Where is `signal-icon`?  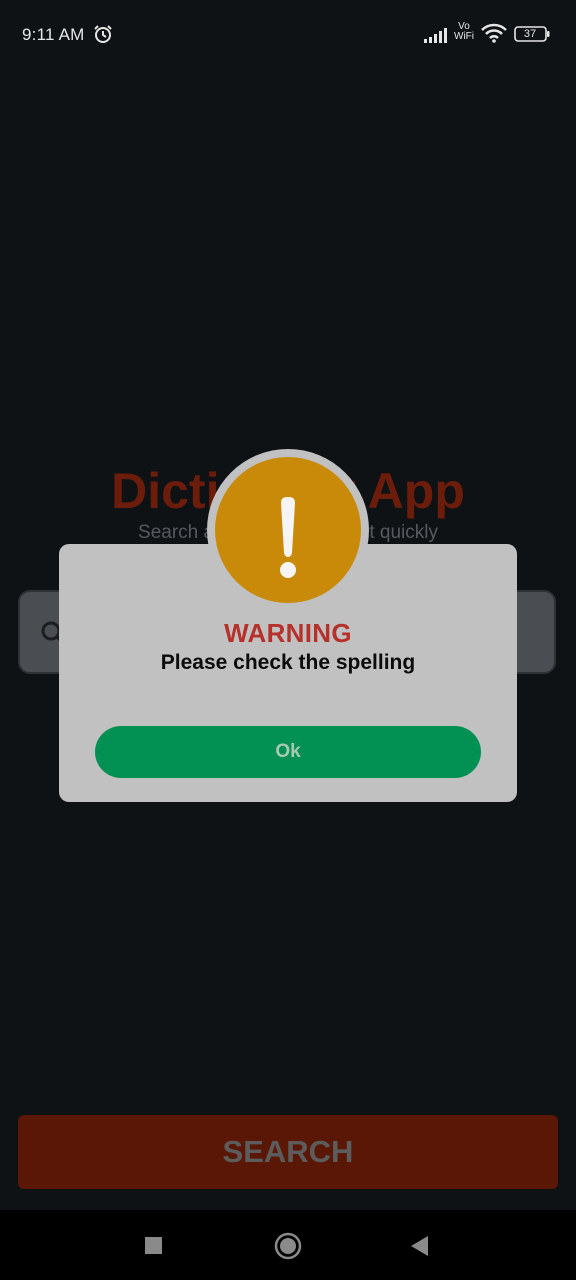 signal-icon is located at coordinates (435, 35).